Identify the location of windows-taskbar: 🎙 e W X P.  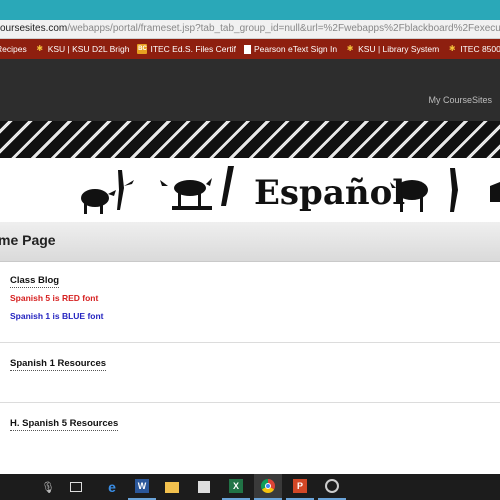
(250, 487).